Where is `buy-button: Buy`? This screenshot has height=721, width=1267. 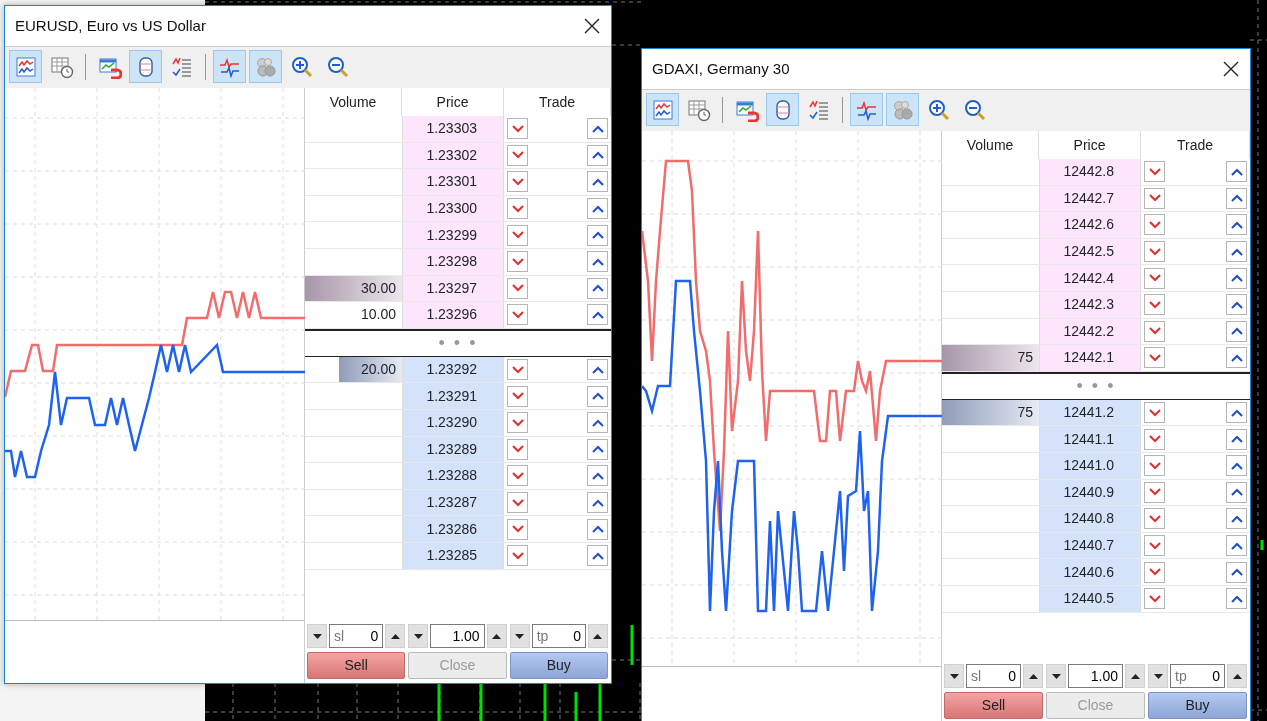
buy-button: Buy is located at coordinates (558, 665).